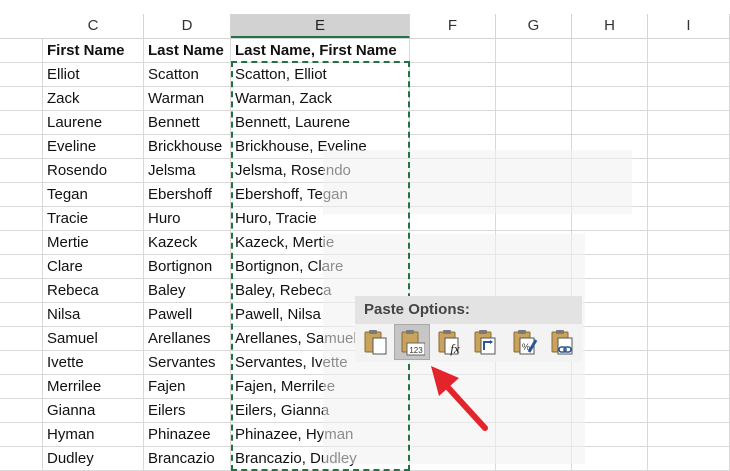 This screenshot has height=471, width=730. I want to click on column-header-i: I, so click(689, 26).